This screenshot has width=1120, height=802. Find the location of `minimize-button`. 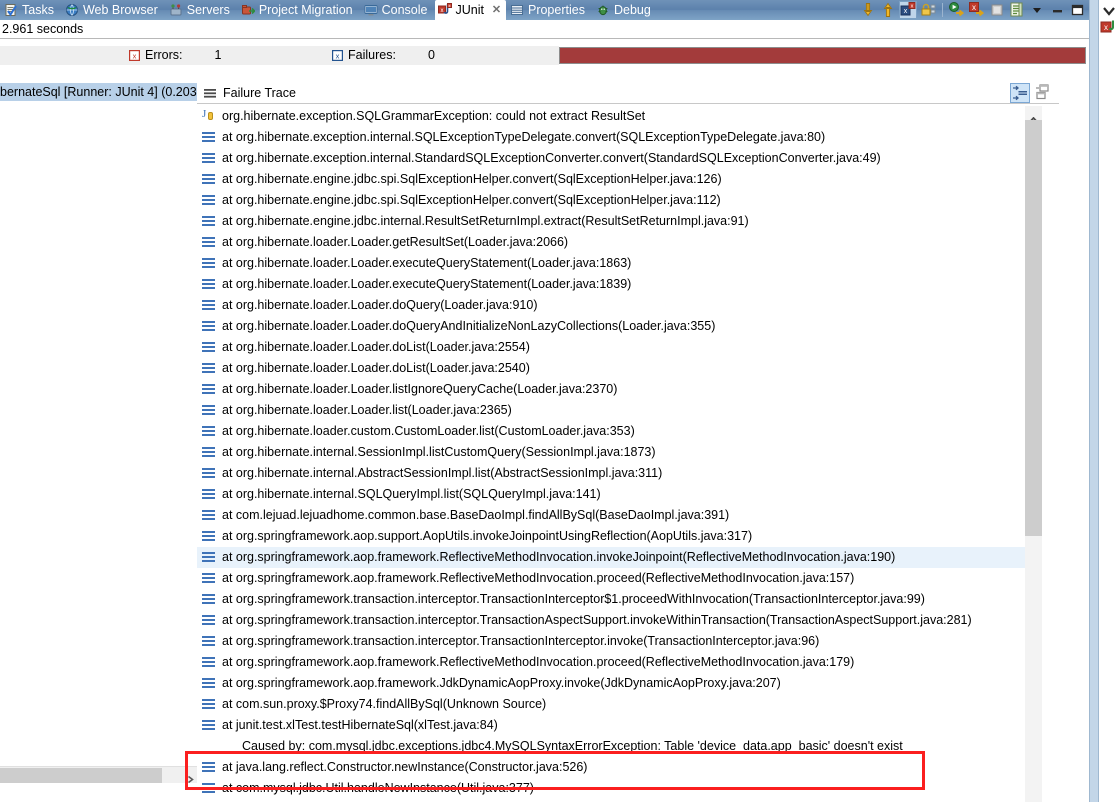

minimize-button is located at coordinates (1057, 10).